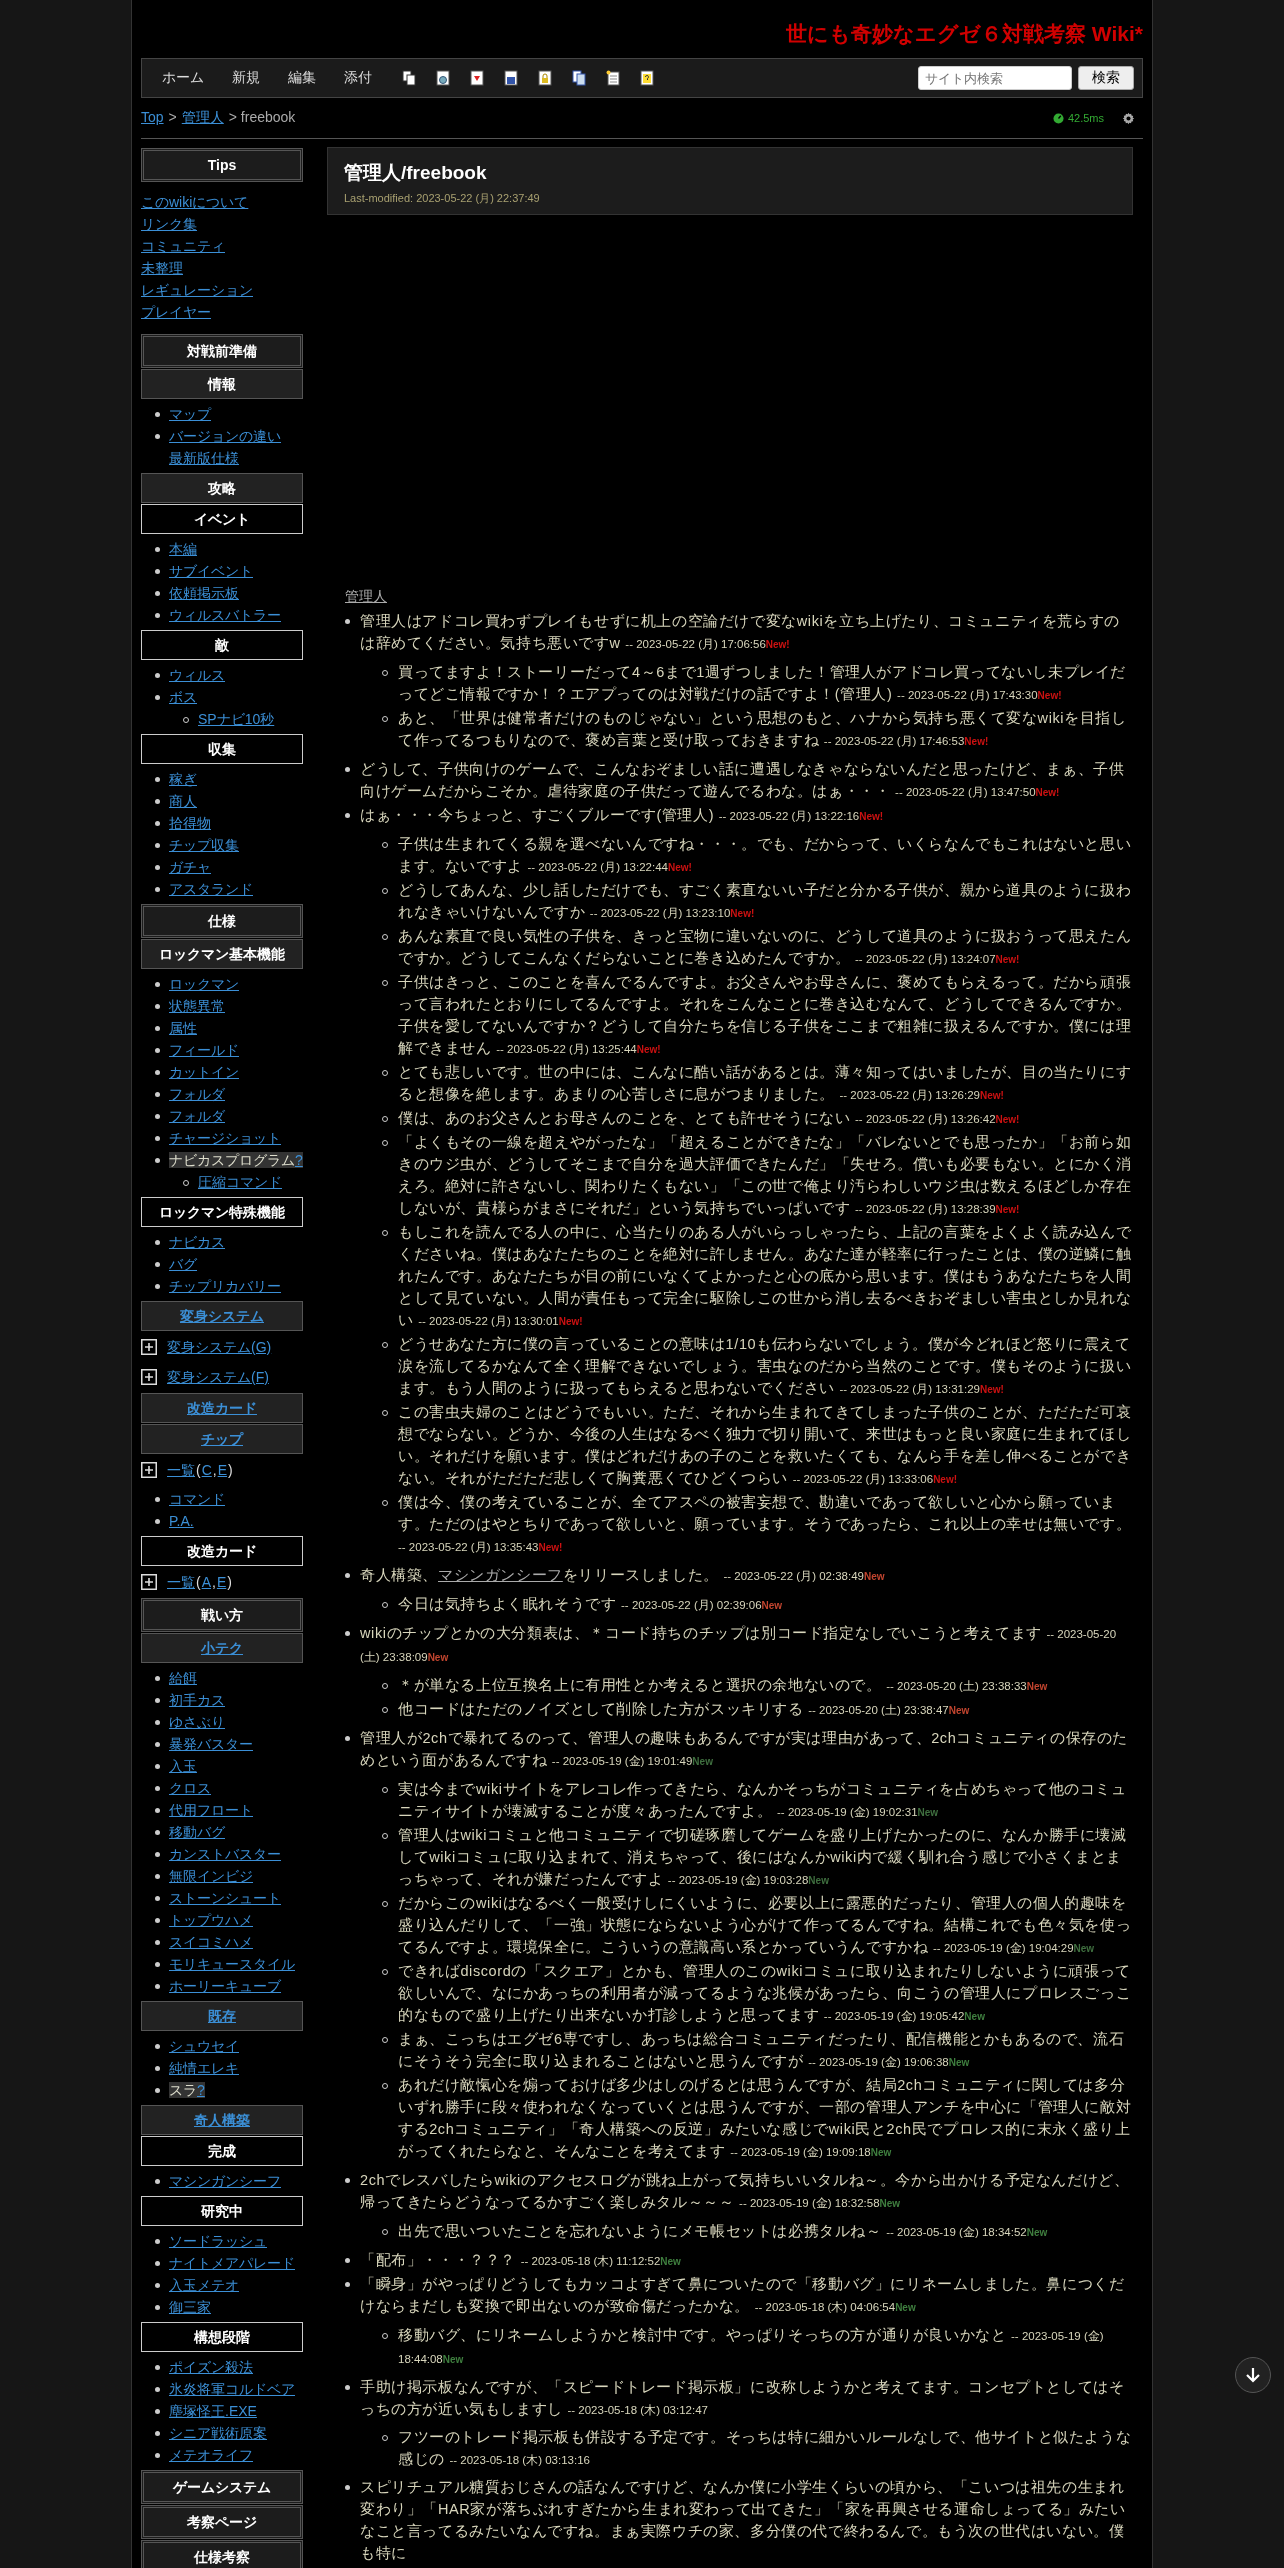  What do you see at coordinates (218, 2433) in the screenshot?
I see `sidebar-link: シニア戦術原案` at bounding box center [218, 2433].